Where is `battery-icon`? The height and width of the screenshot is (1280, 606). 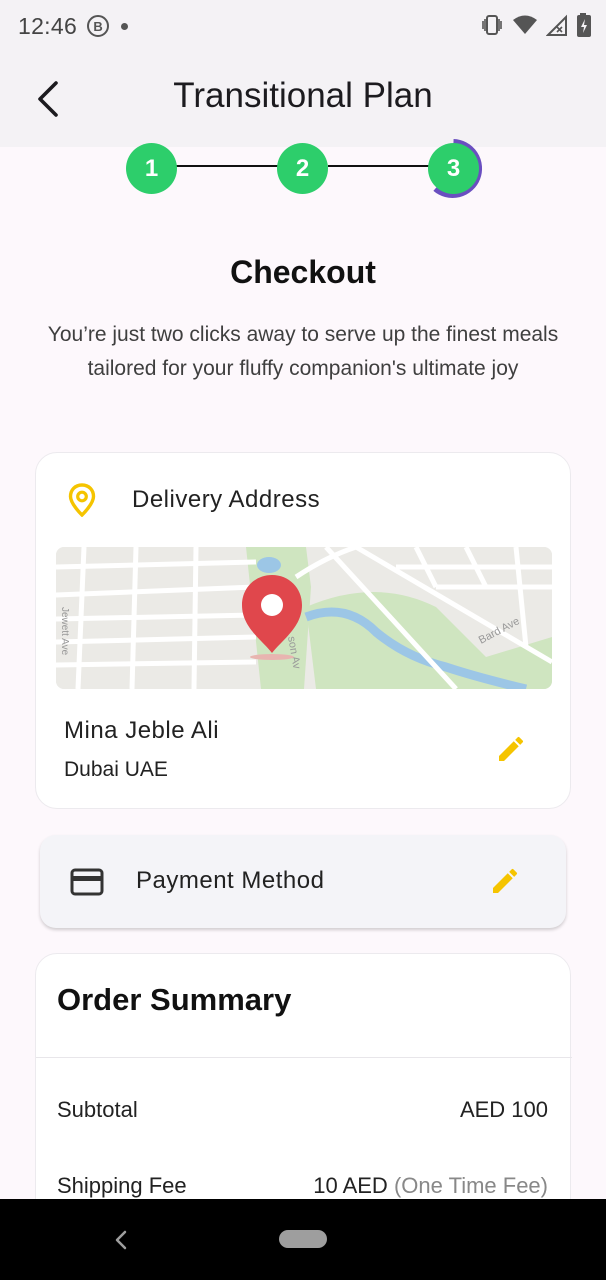
battery-icon is located at coordinates (584, 25).